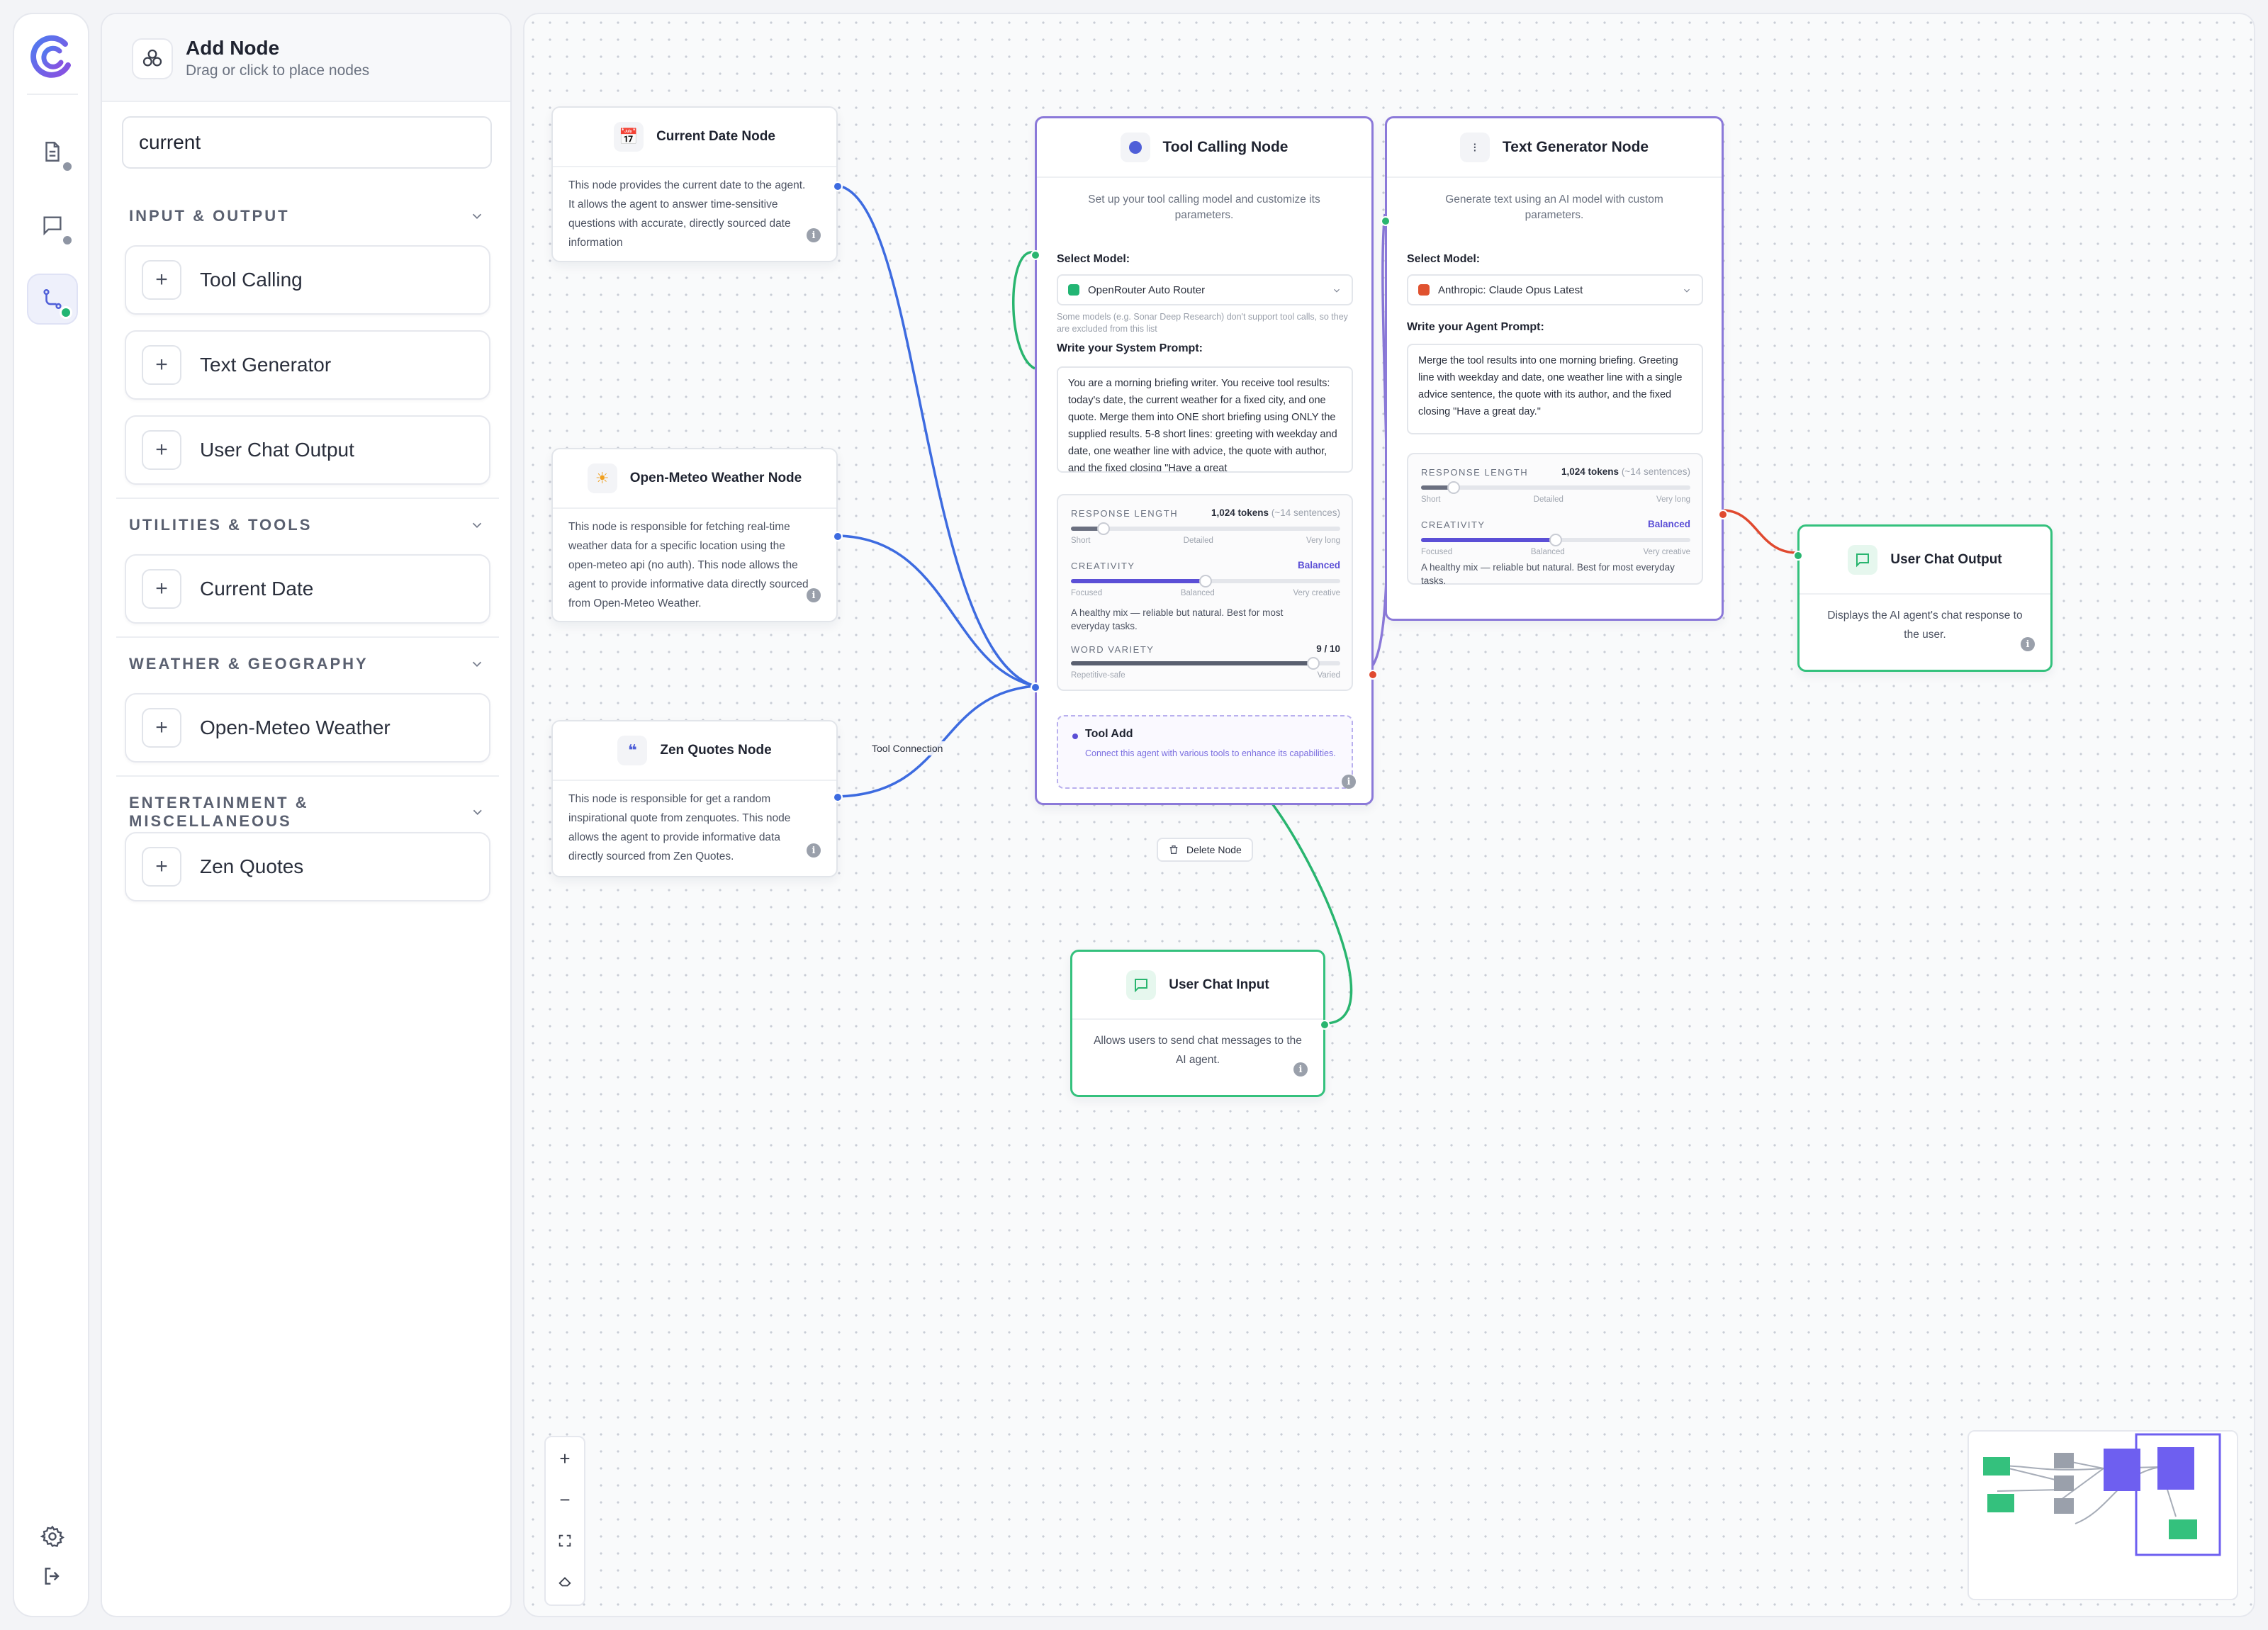 The width and height of the screenshot is (2268, 1630). What do you see at coordinates (307, 866) in the screenshot?
I see `node-item-zen-quotes: + Zen Quotes` at bounding box center [307, 866].